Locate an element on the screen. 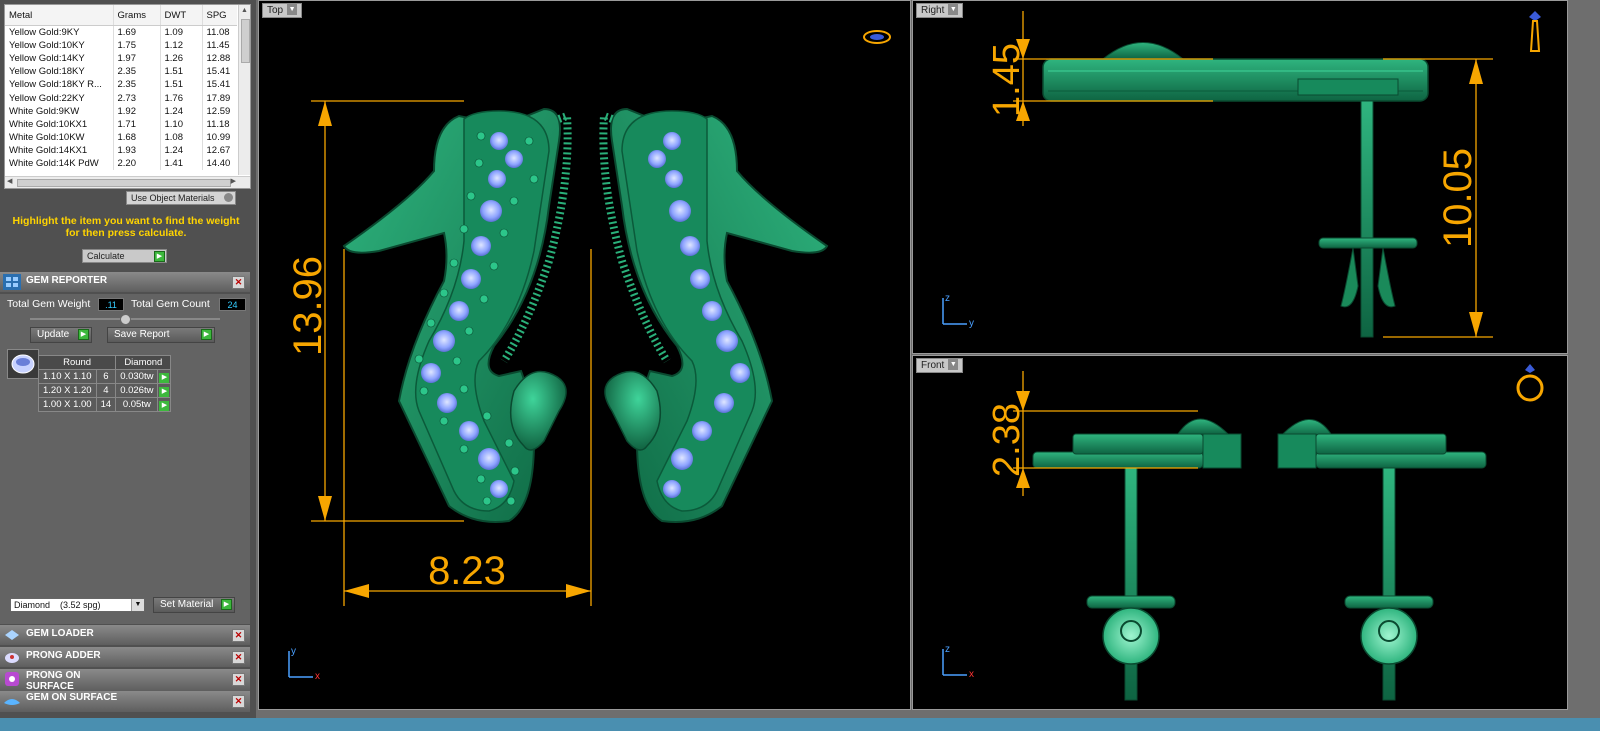 Image resolution: width=1600 pixels, height=731 pixels. table-cell: 1.68 is located at coordinates (136, 137).